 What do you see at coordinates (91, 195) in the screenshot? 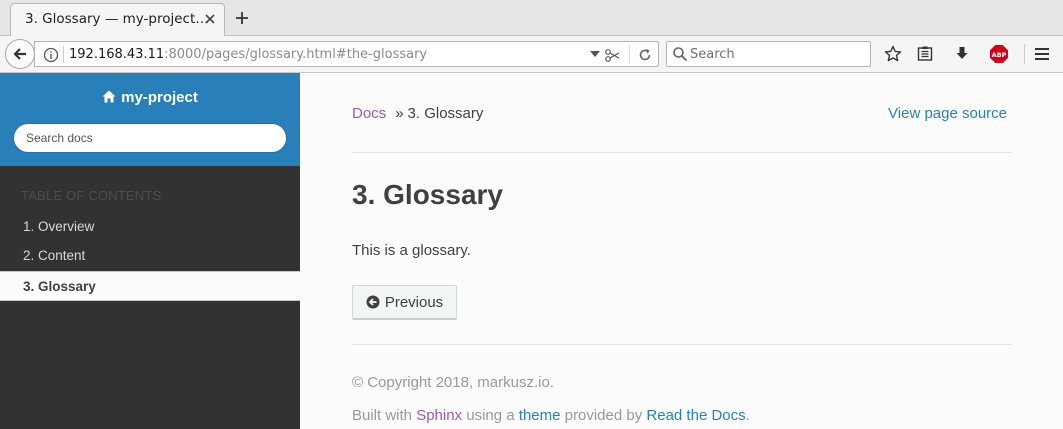
I see `toc-caption: TABLE OF CONTENTS` at bounding box center [91, 195].